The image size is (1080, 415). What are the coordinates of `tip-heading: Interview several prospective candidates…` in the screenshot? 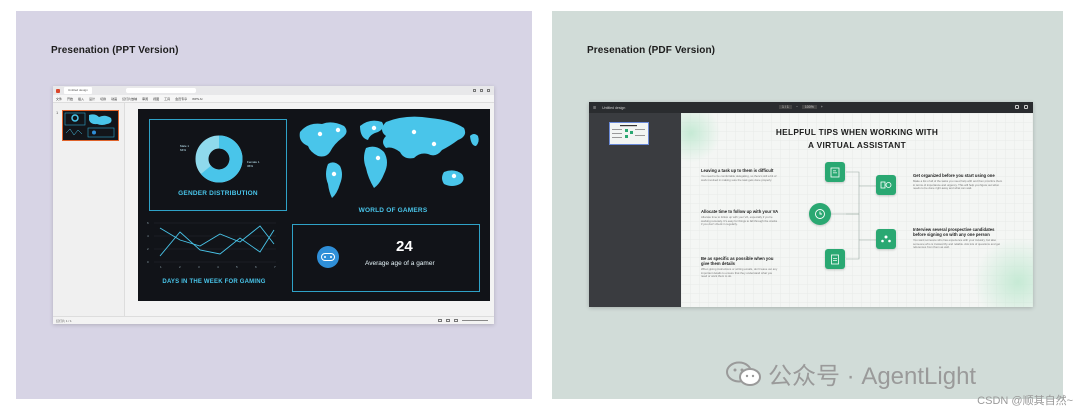 It's located at (954, 232).